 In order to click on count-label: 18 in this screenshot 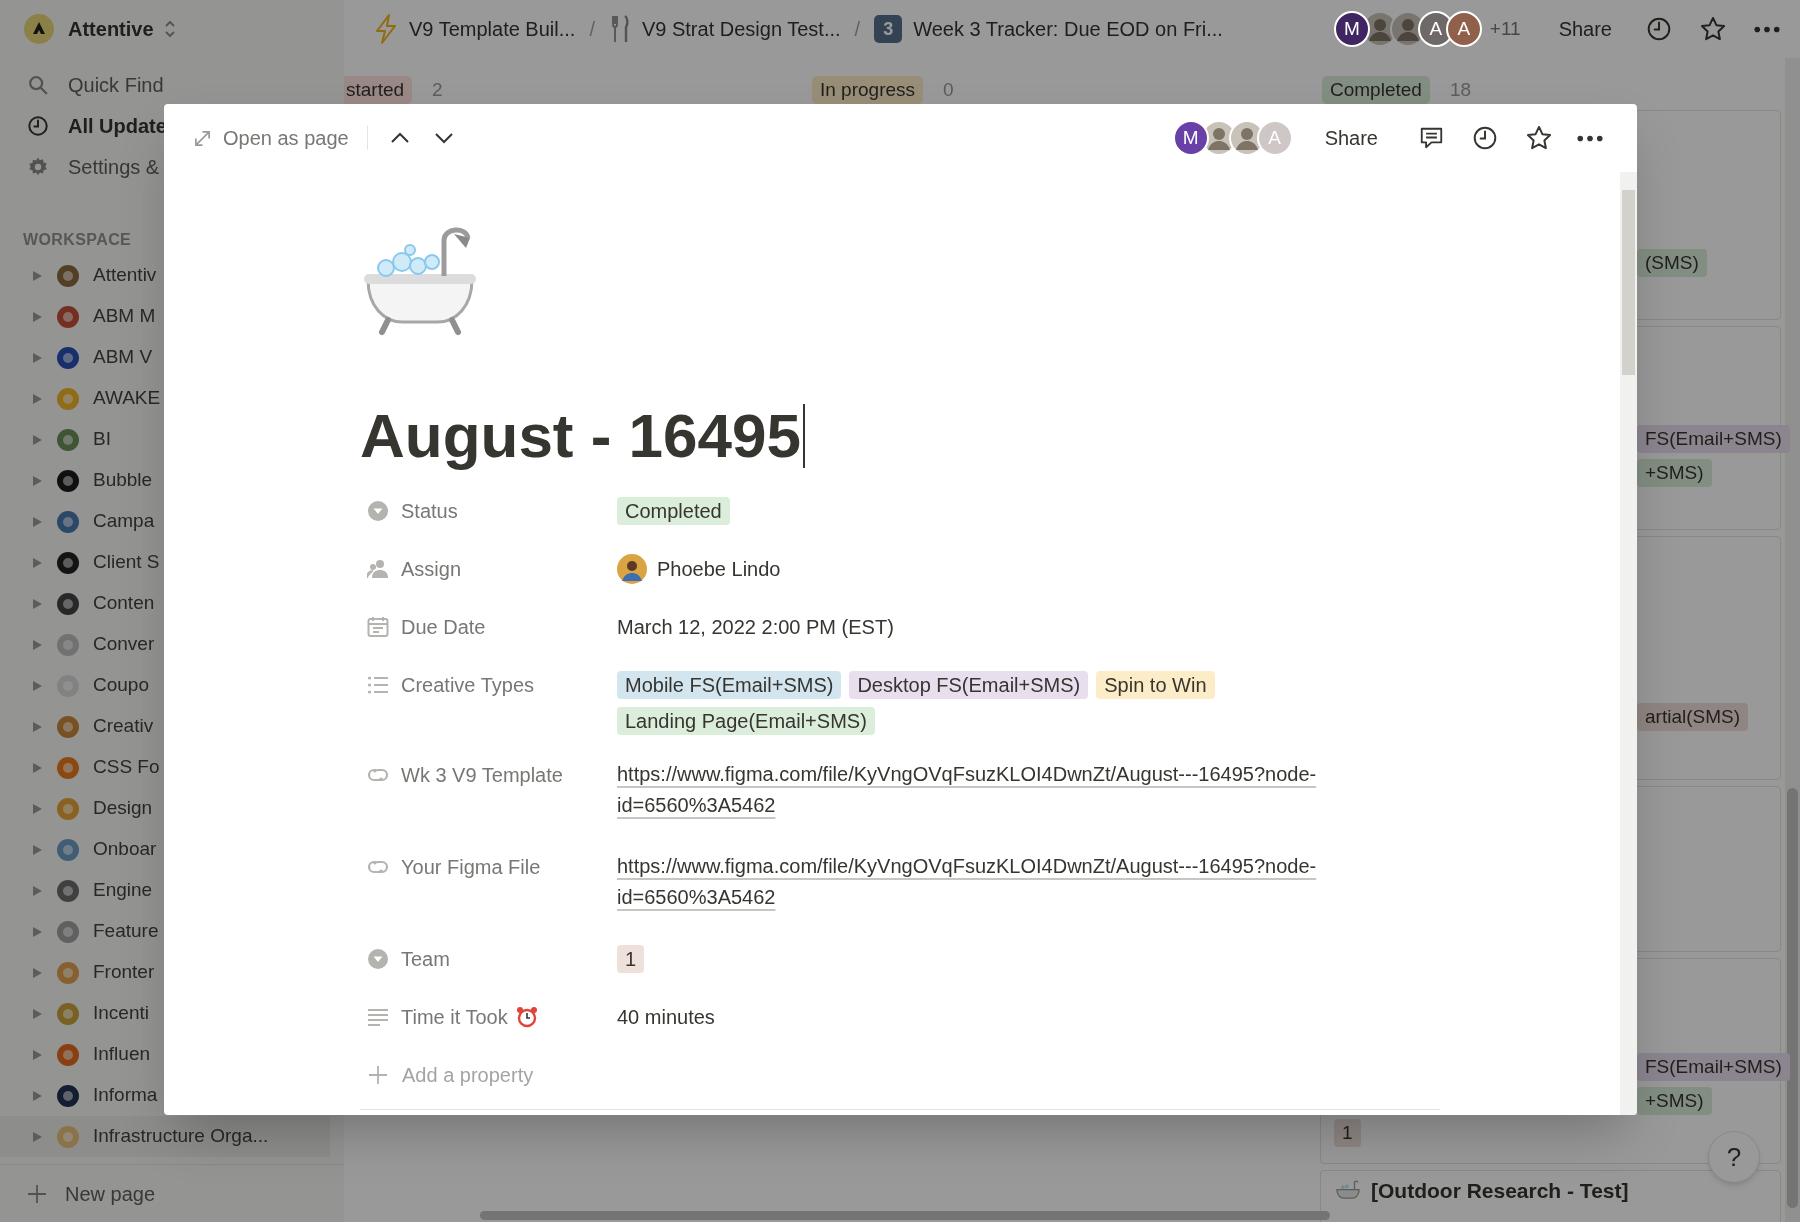, I will do `click(1460, 89)`.